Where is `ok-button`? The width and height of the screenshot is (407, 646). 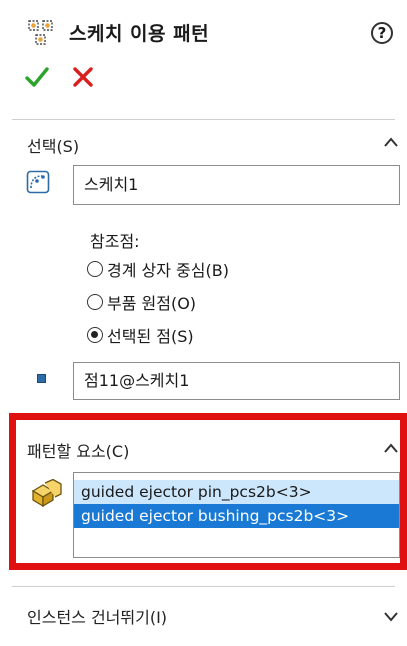
ok-button is located at coordinates (37, 77).